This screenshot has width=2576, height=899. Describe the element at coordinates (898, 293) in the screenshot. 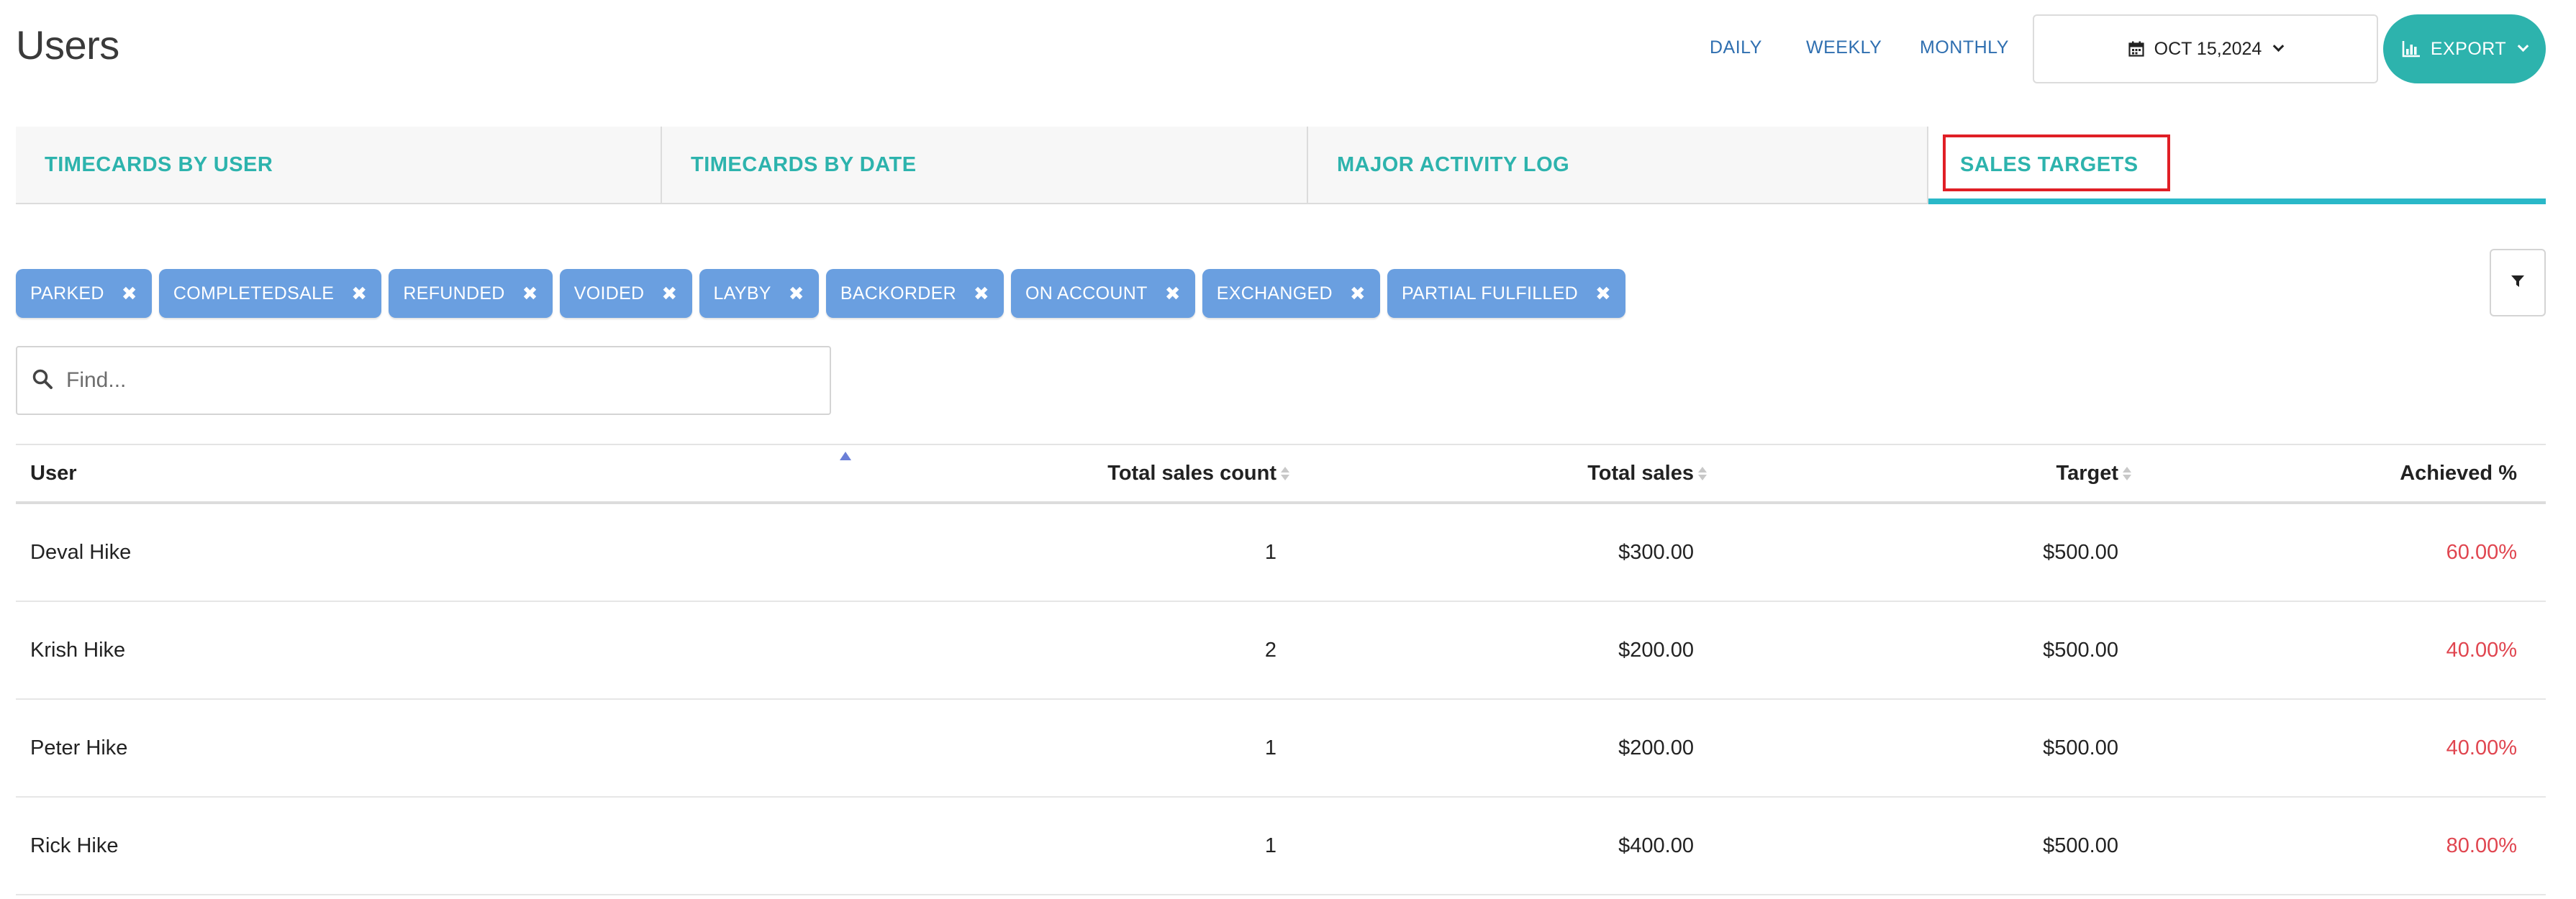

I see `chip-label: BACKORDER` at that location.